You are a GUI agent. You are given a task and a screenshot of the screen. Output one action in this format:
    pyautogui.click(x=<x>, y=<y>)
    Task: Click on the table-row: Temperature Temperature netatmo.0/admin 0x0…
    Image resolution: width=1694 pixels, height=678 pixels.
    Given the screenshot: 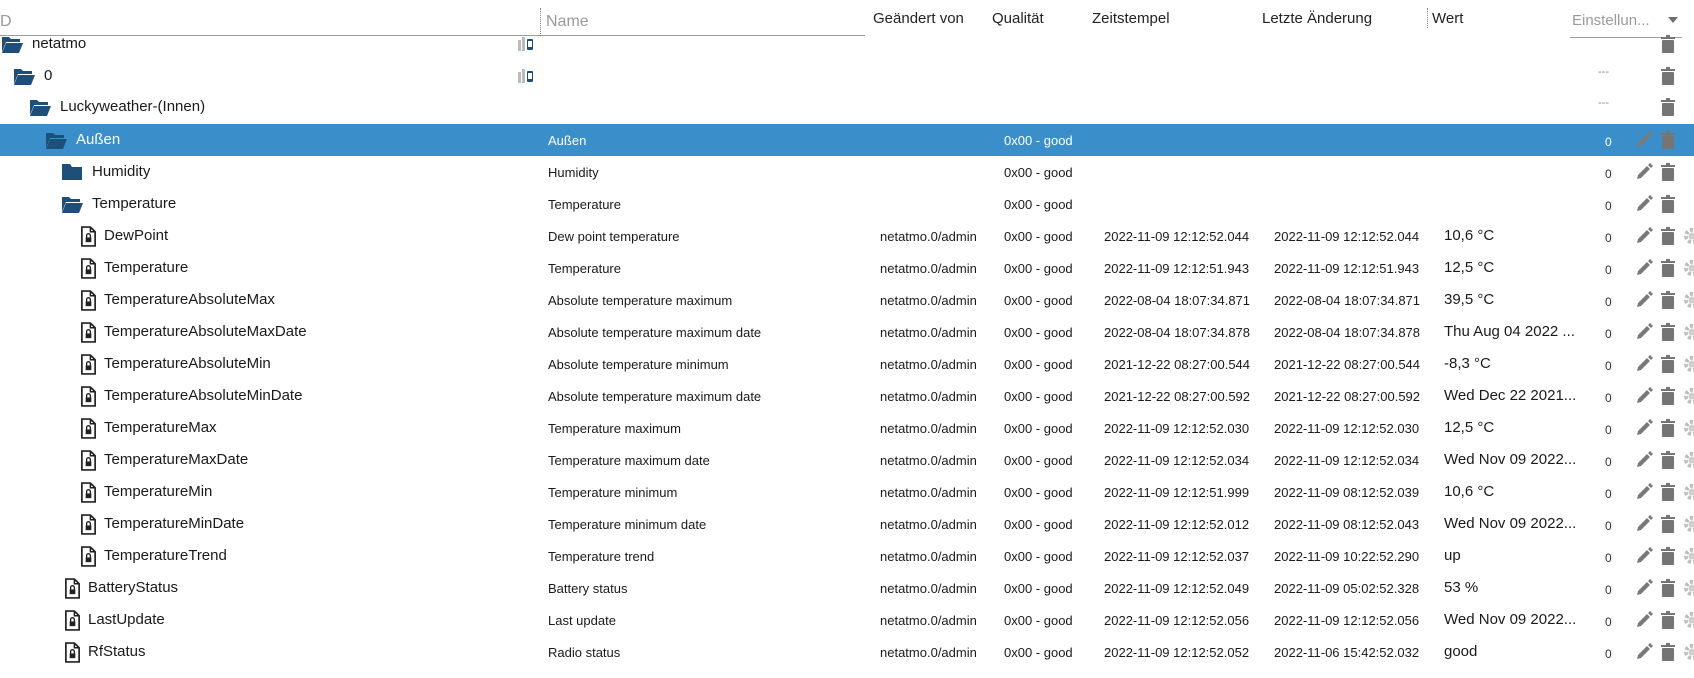 What is the action you would take?
    pyautogui.click(x=847, y=268)
    